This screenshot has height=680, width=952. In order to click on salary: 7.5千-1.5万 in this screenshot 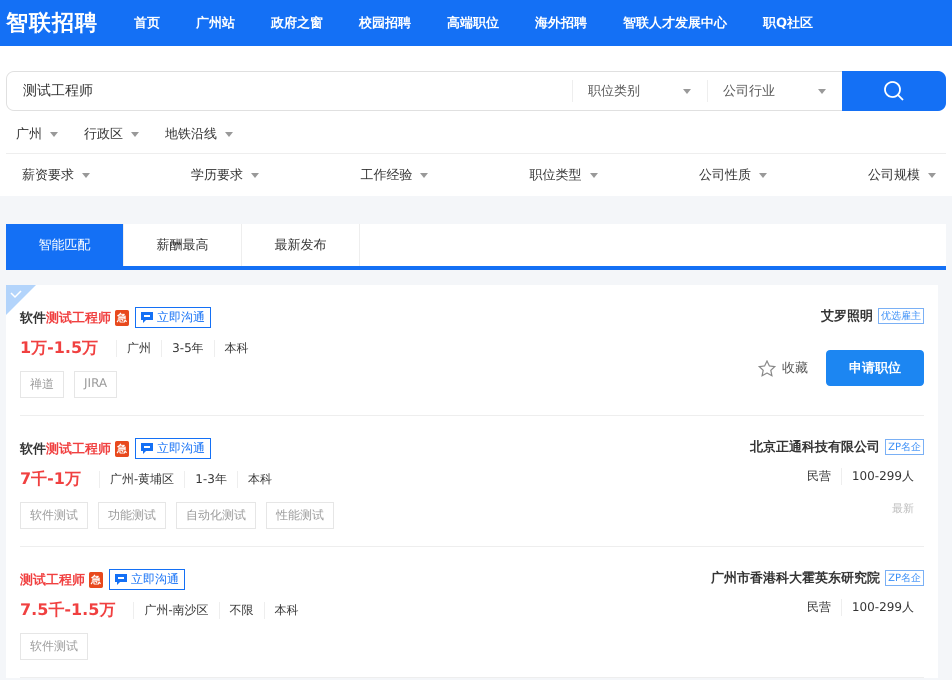, I will do `click(68, 610)`.